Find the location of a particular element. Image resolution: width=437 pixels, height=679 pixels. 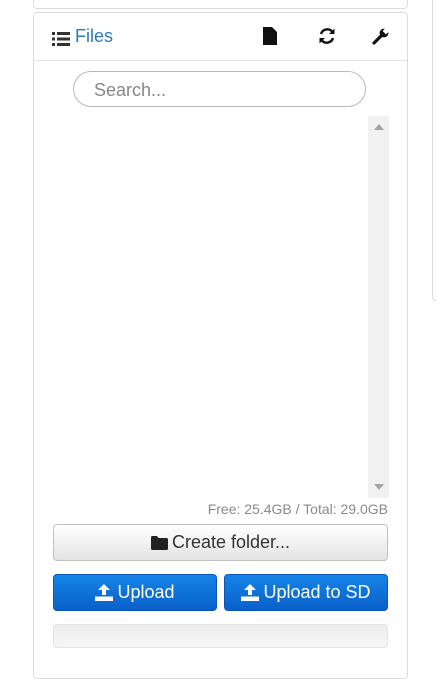

files-title-link: Files is located at coordinates (82, 36).